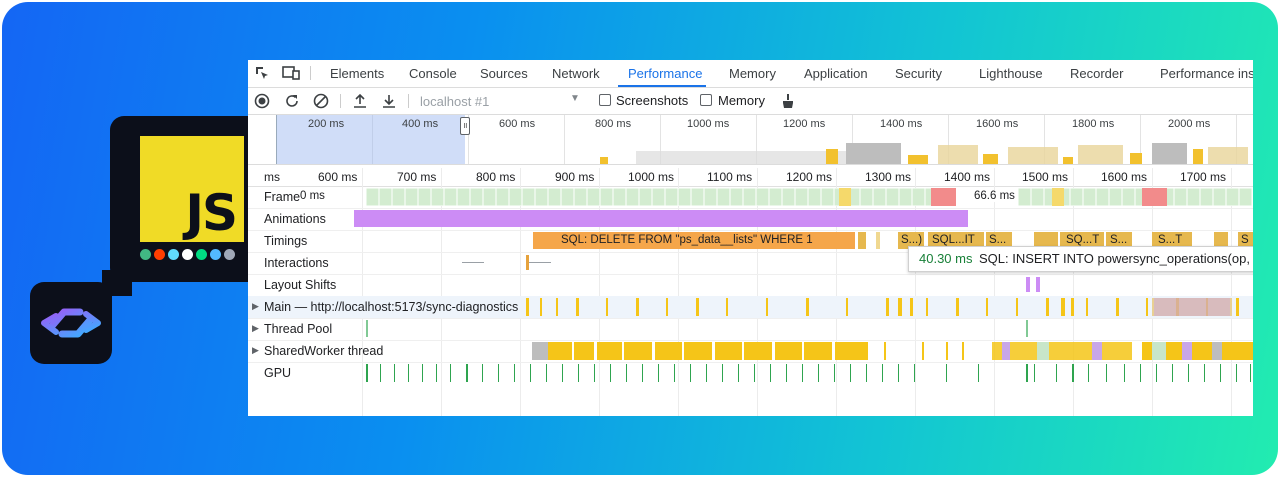 This screenshot has height=477, width=1280. Describe the element at coordinates (1124, 177) in the screenshot. I see `ruler-tick: 1600 ms` at that location.